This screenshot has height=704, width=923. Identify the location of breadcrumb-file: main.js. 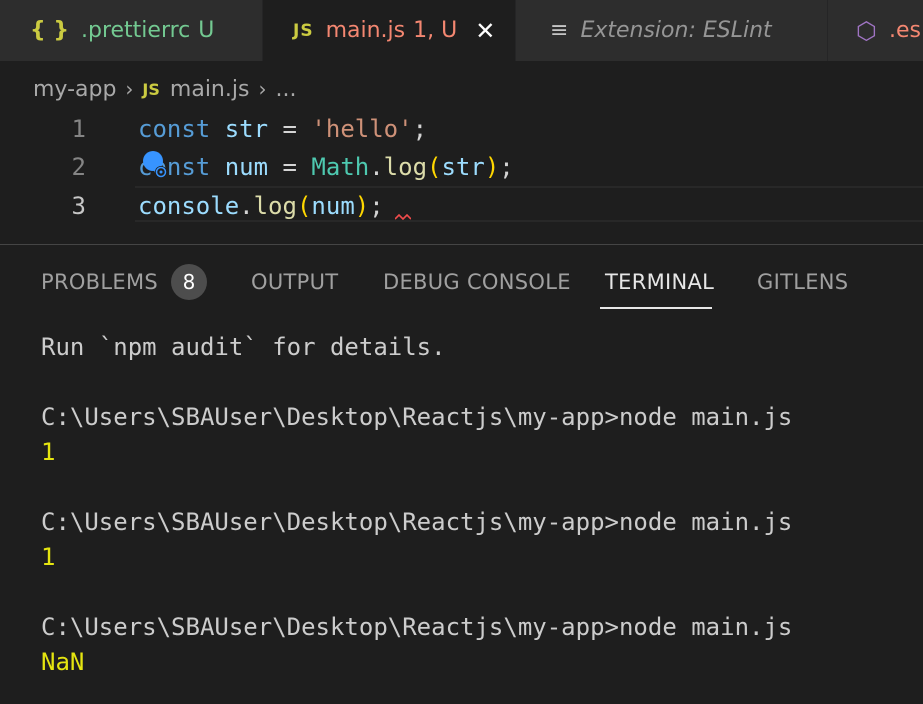
(210, 89).